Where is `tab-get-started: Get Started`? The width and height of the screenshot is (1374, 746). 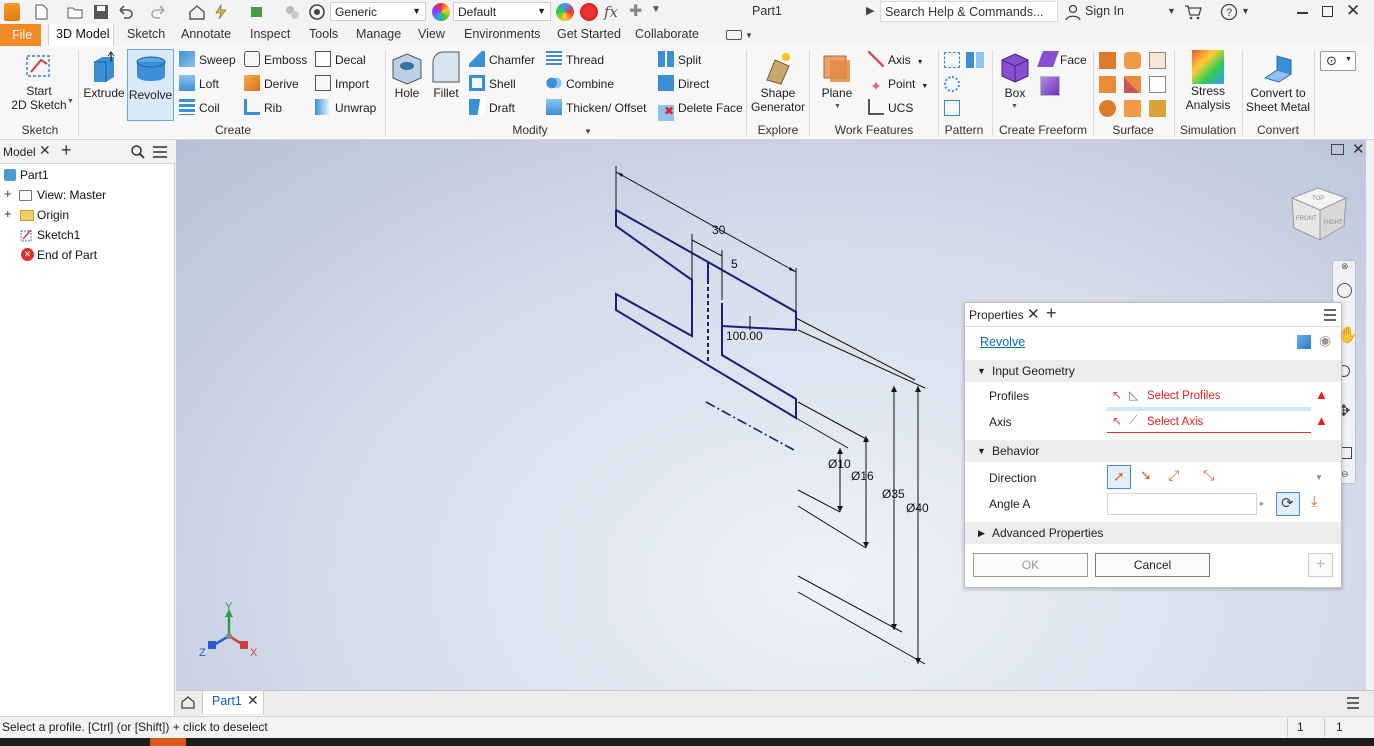 tab-get-started: Get Started is located at coordinates (589, 34).